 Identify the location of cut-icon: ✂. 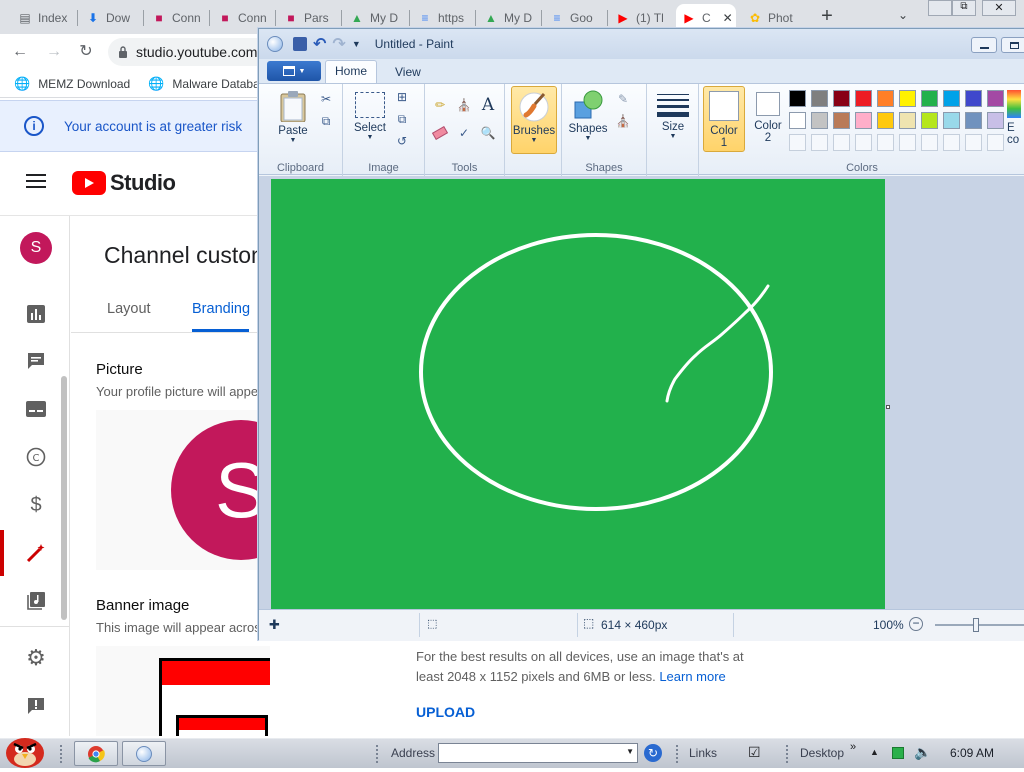
(326, 99).